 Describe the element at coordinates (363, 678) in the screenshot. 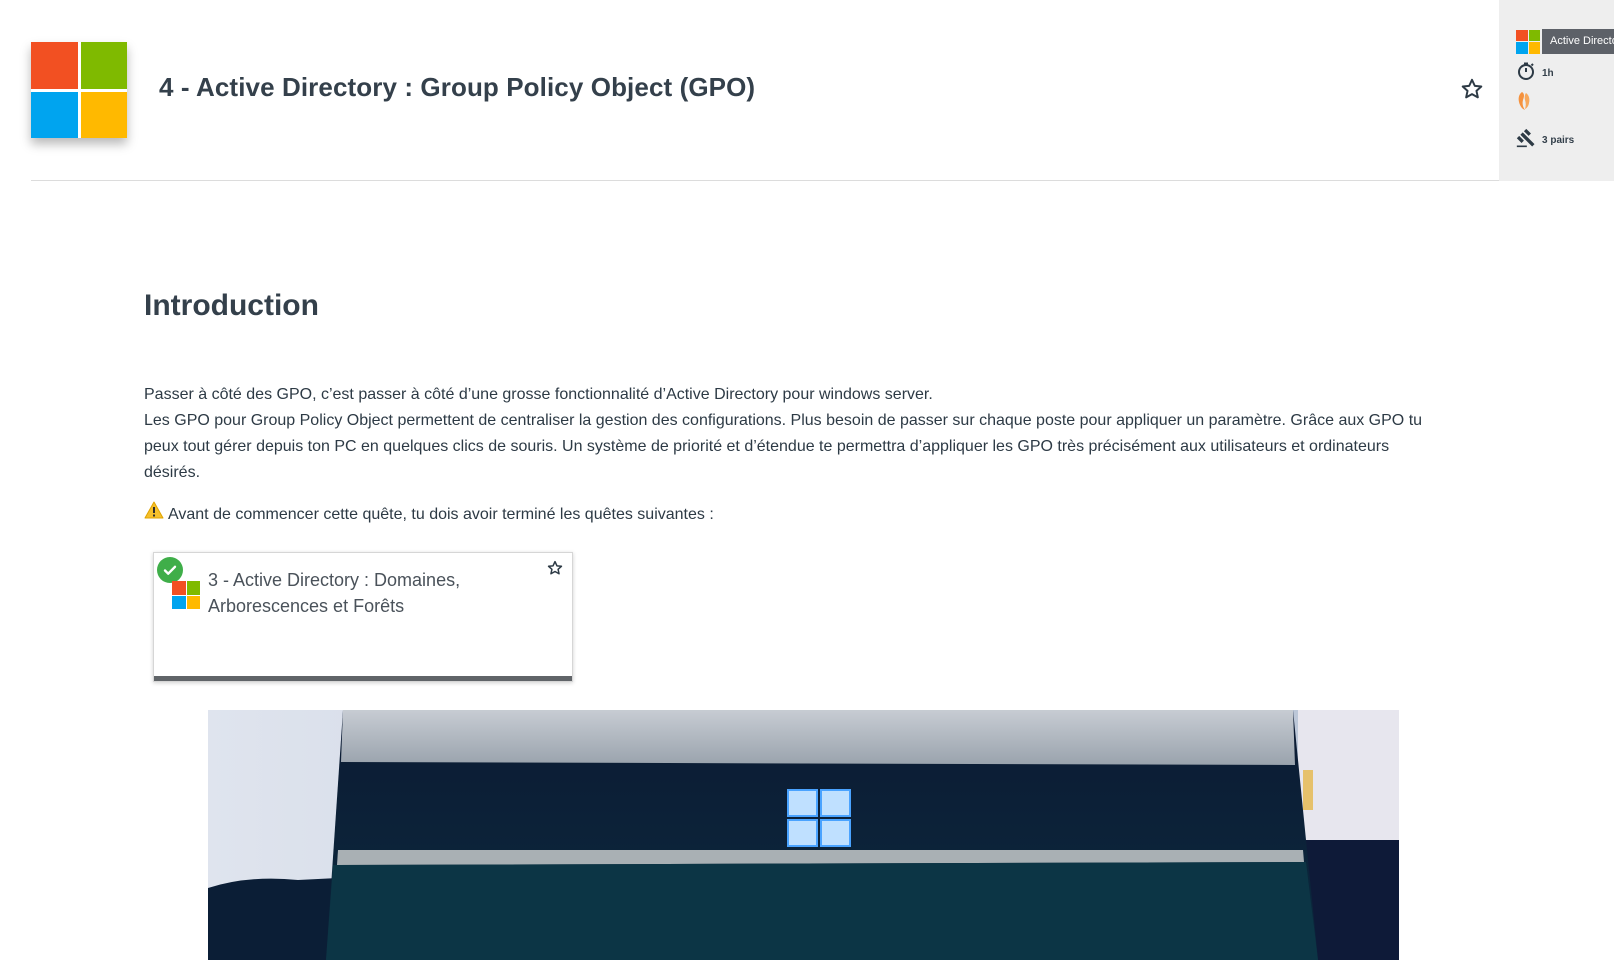

I see `card-progress-bar` at that location.